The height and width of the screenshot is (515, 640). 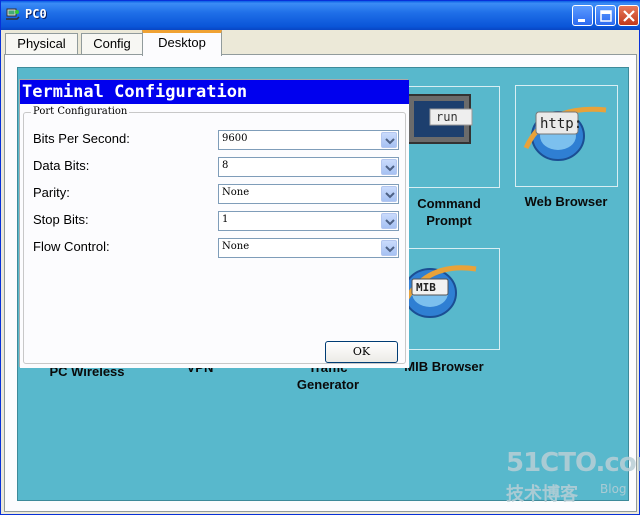 I want to click on command-prompt-label: Command Prompt, so click(x=449, y=212).